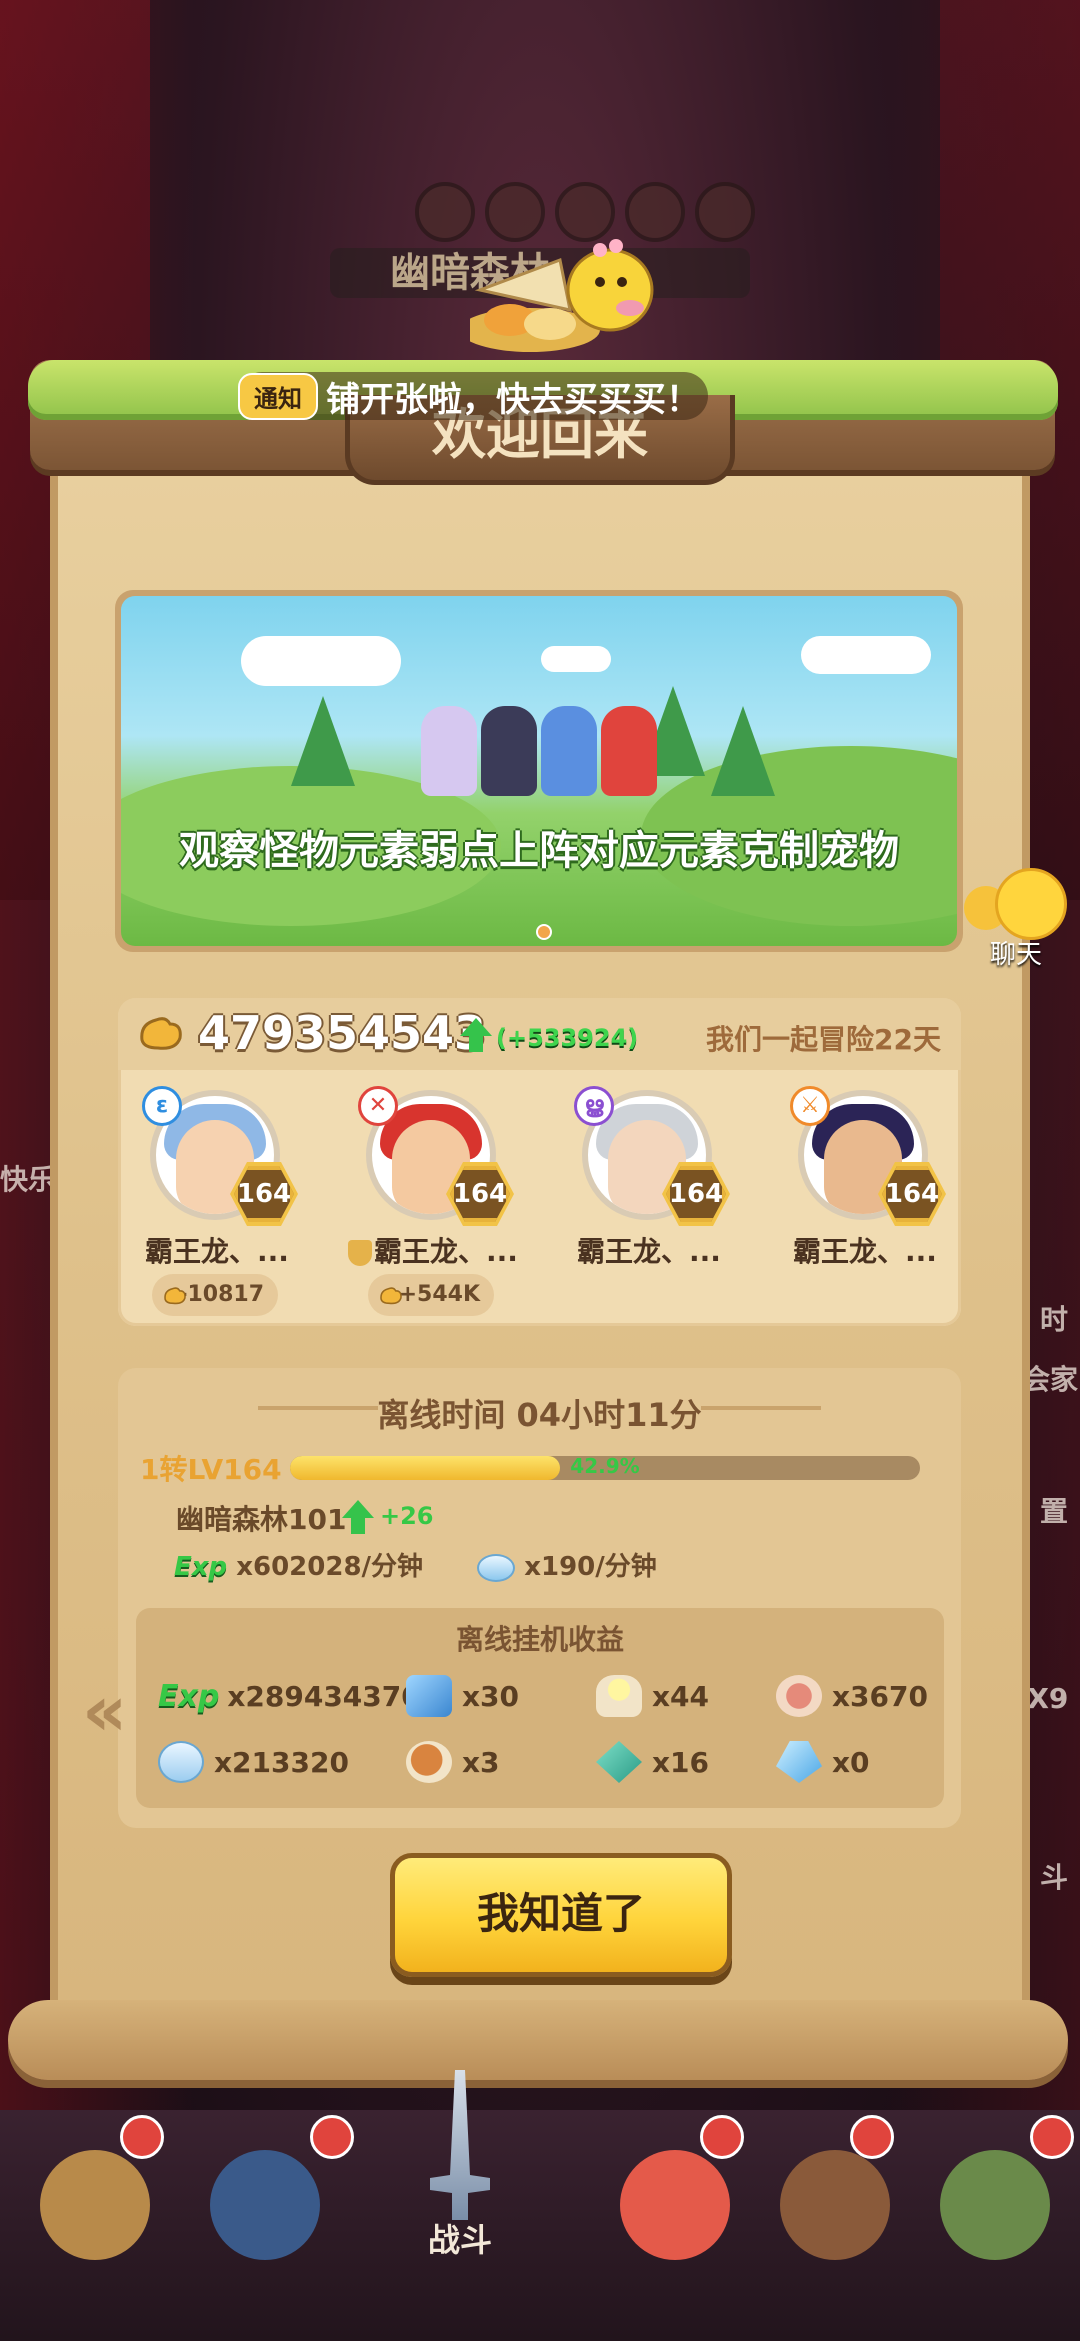 This screenshot has width=1080, height=2341. I want to click on side-text: 置, so click(1054, 1511).